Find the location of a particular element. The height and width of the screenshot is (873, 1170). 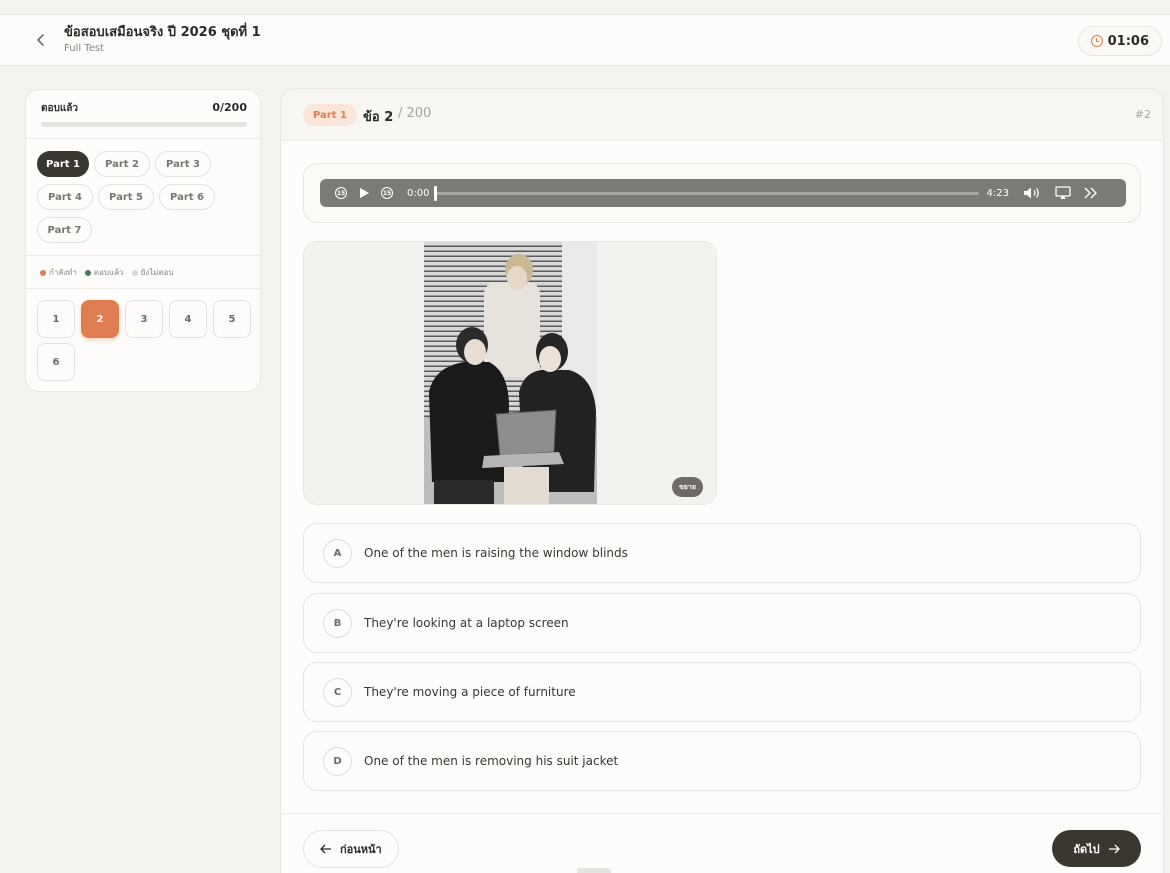

previous-button: ก่อนหน้า is located at coordinates (351, 849).